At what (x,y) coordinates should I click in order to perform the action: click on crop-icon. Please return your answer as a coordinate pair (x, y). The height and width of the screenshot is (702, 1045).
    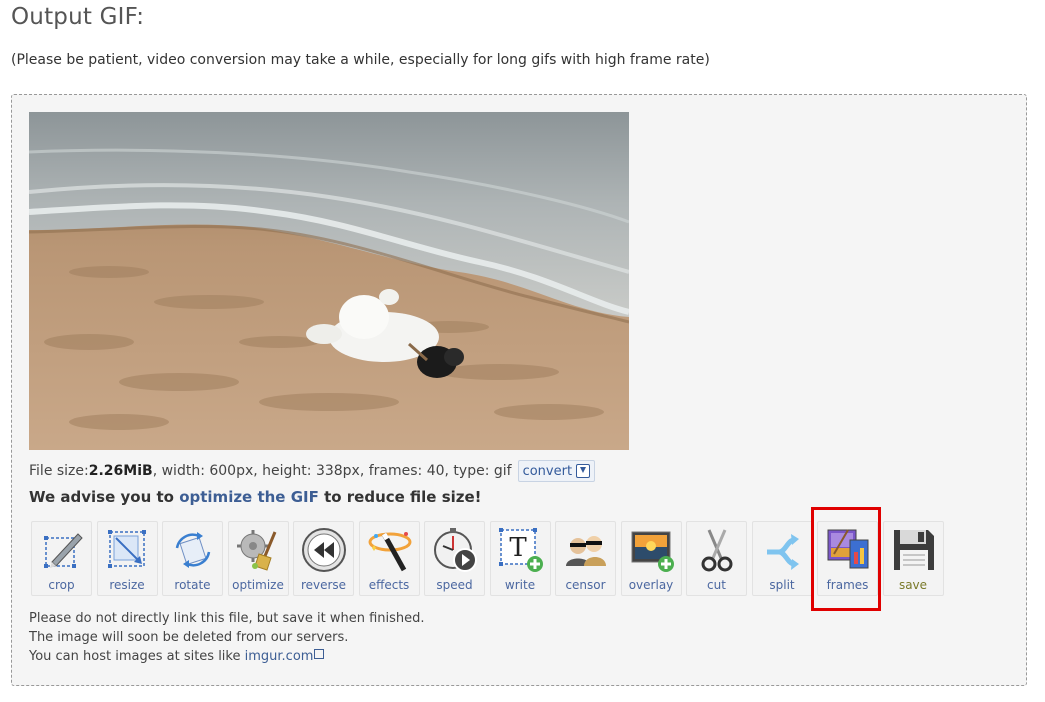
    Looking at the image, I should click on (63, 550).